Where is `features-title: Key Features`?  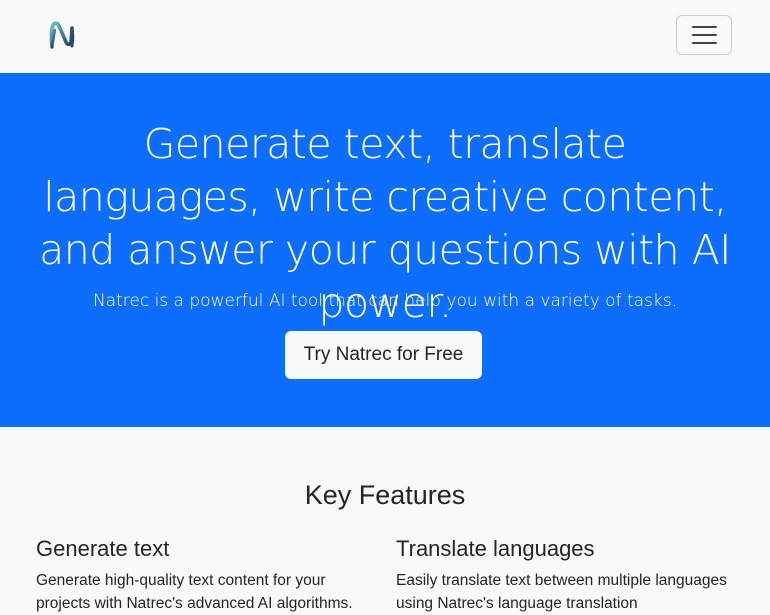
features-title: Key Features is located at coordinates (385, 495).